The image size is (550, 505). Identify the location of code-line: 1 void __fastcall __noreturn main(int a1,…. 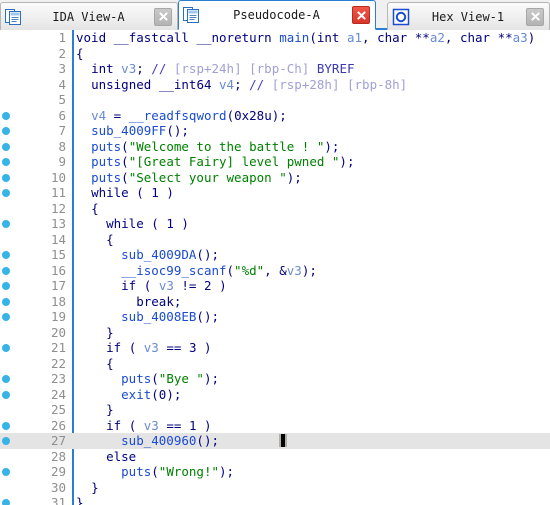
(275, 38).